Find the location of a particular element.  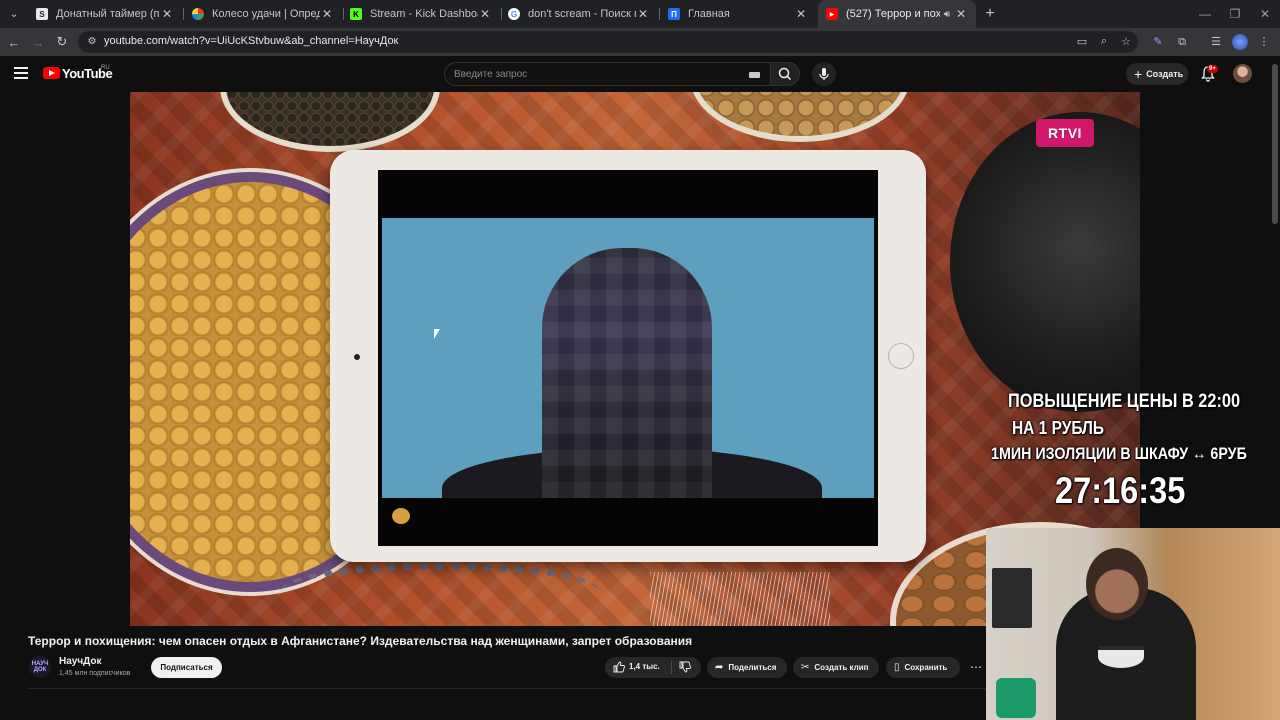

save-button: ▯ Сохранить is located at coordinates (923, 667).